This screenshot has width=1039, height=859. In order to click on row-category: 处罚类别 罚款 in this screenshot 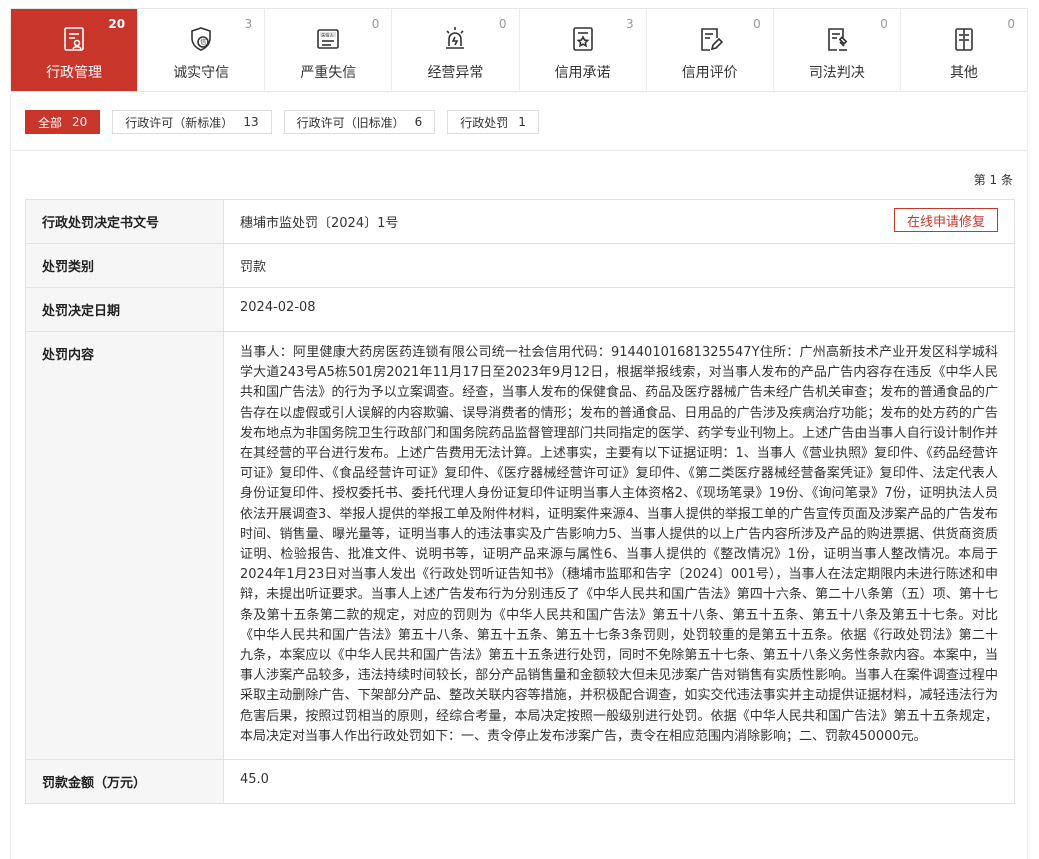, I will do `click(520, 265)`.